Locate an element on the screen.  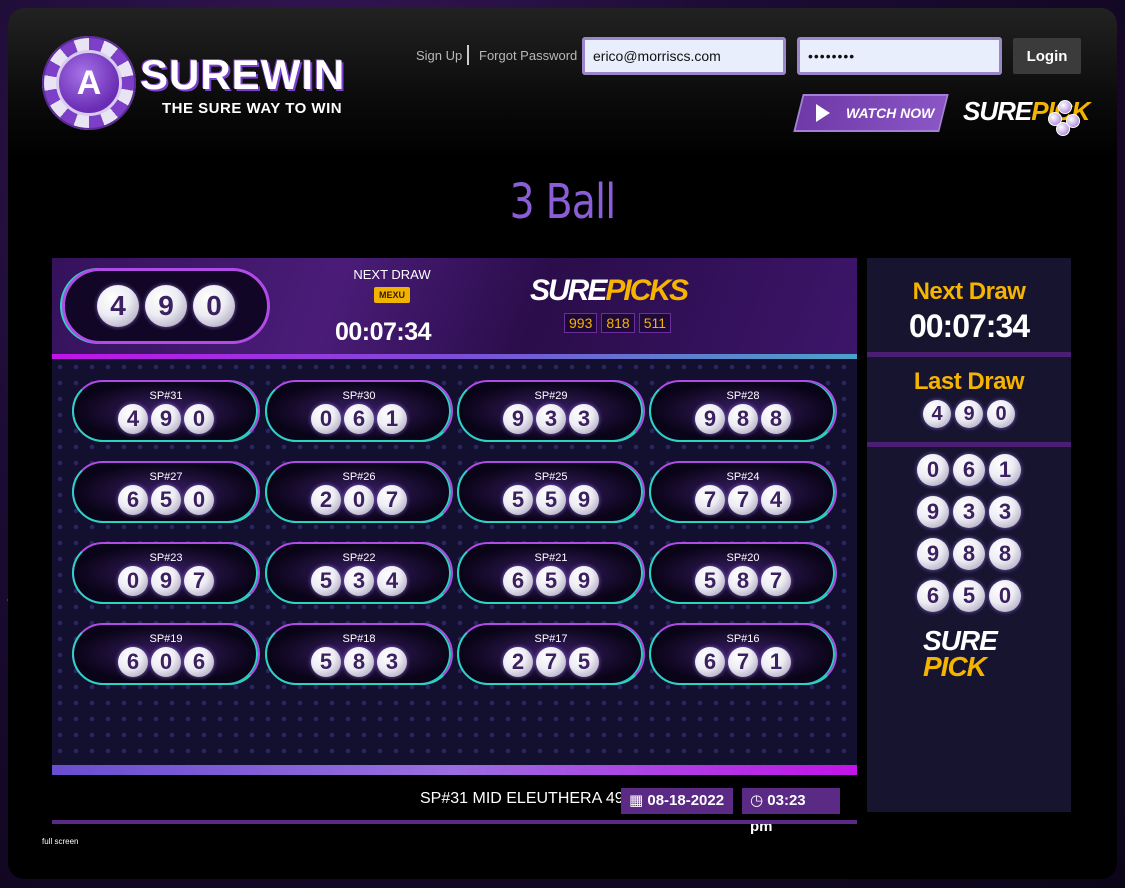
clock-icon: ◷ is located at coordinates (757, 800).